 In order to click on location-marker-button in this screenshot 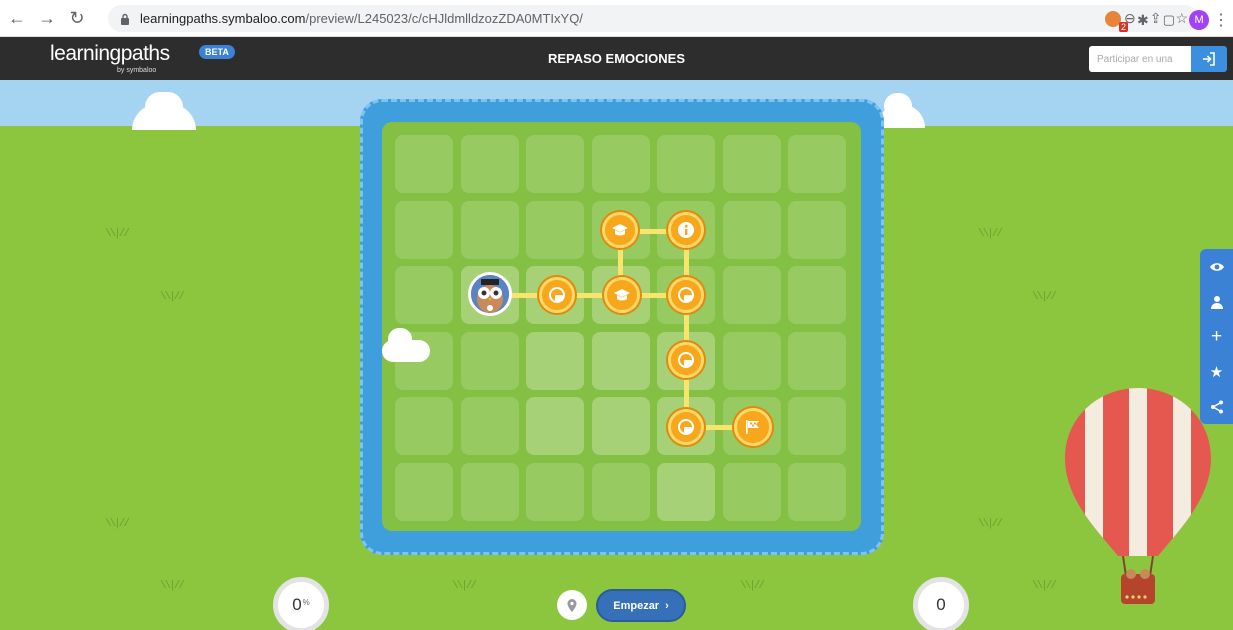, I will do `click(572, 605)`.